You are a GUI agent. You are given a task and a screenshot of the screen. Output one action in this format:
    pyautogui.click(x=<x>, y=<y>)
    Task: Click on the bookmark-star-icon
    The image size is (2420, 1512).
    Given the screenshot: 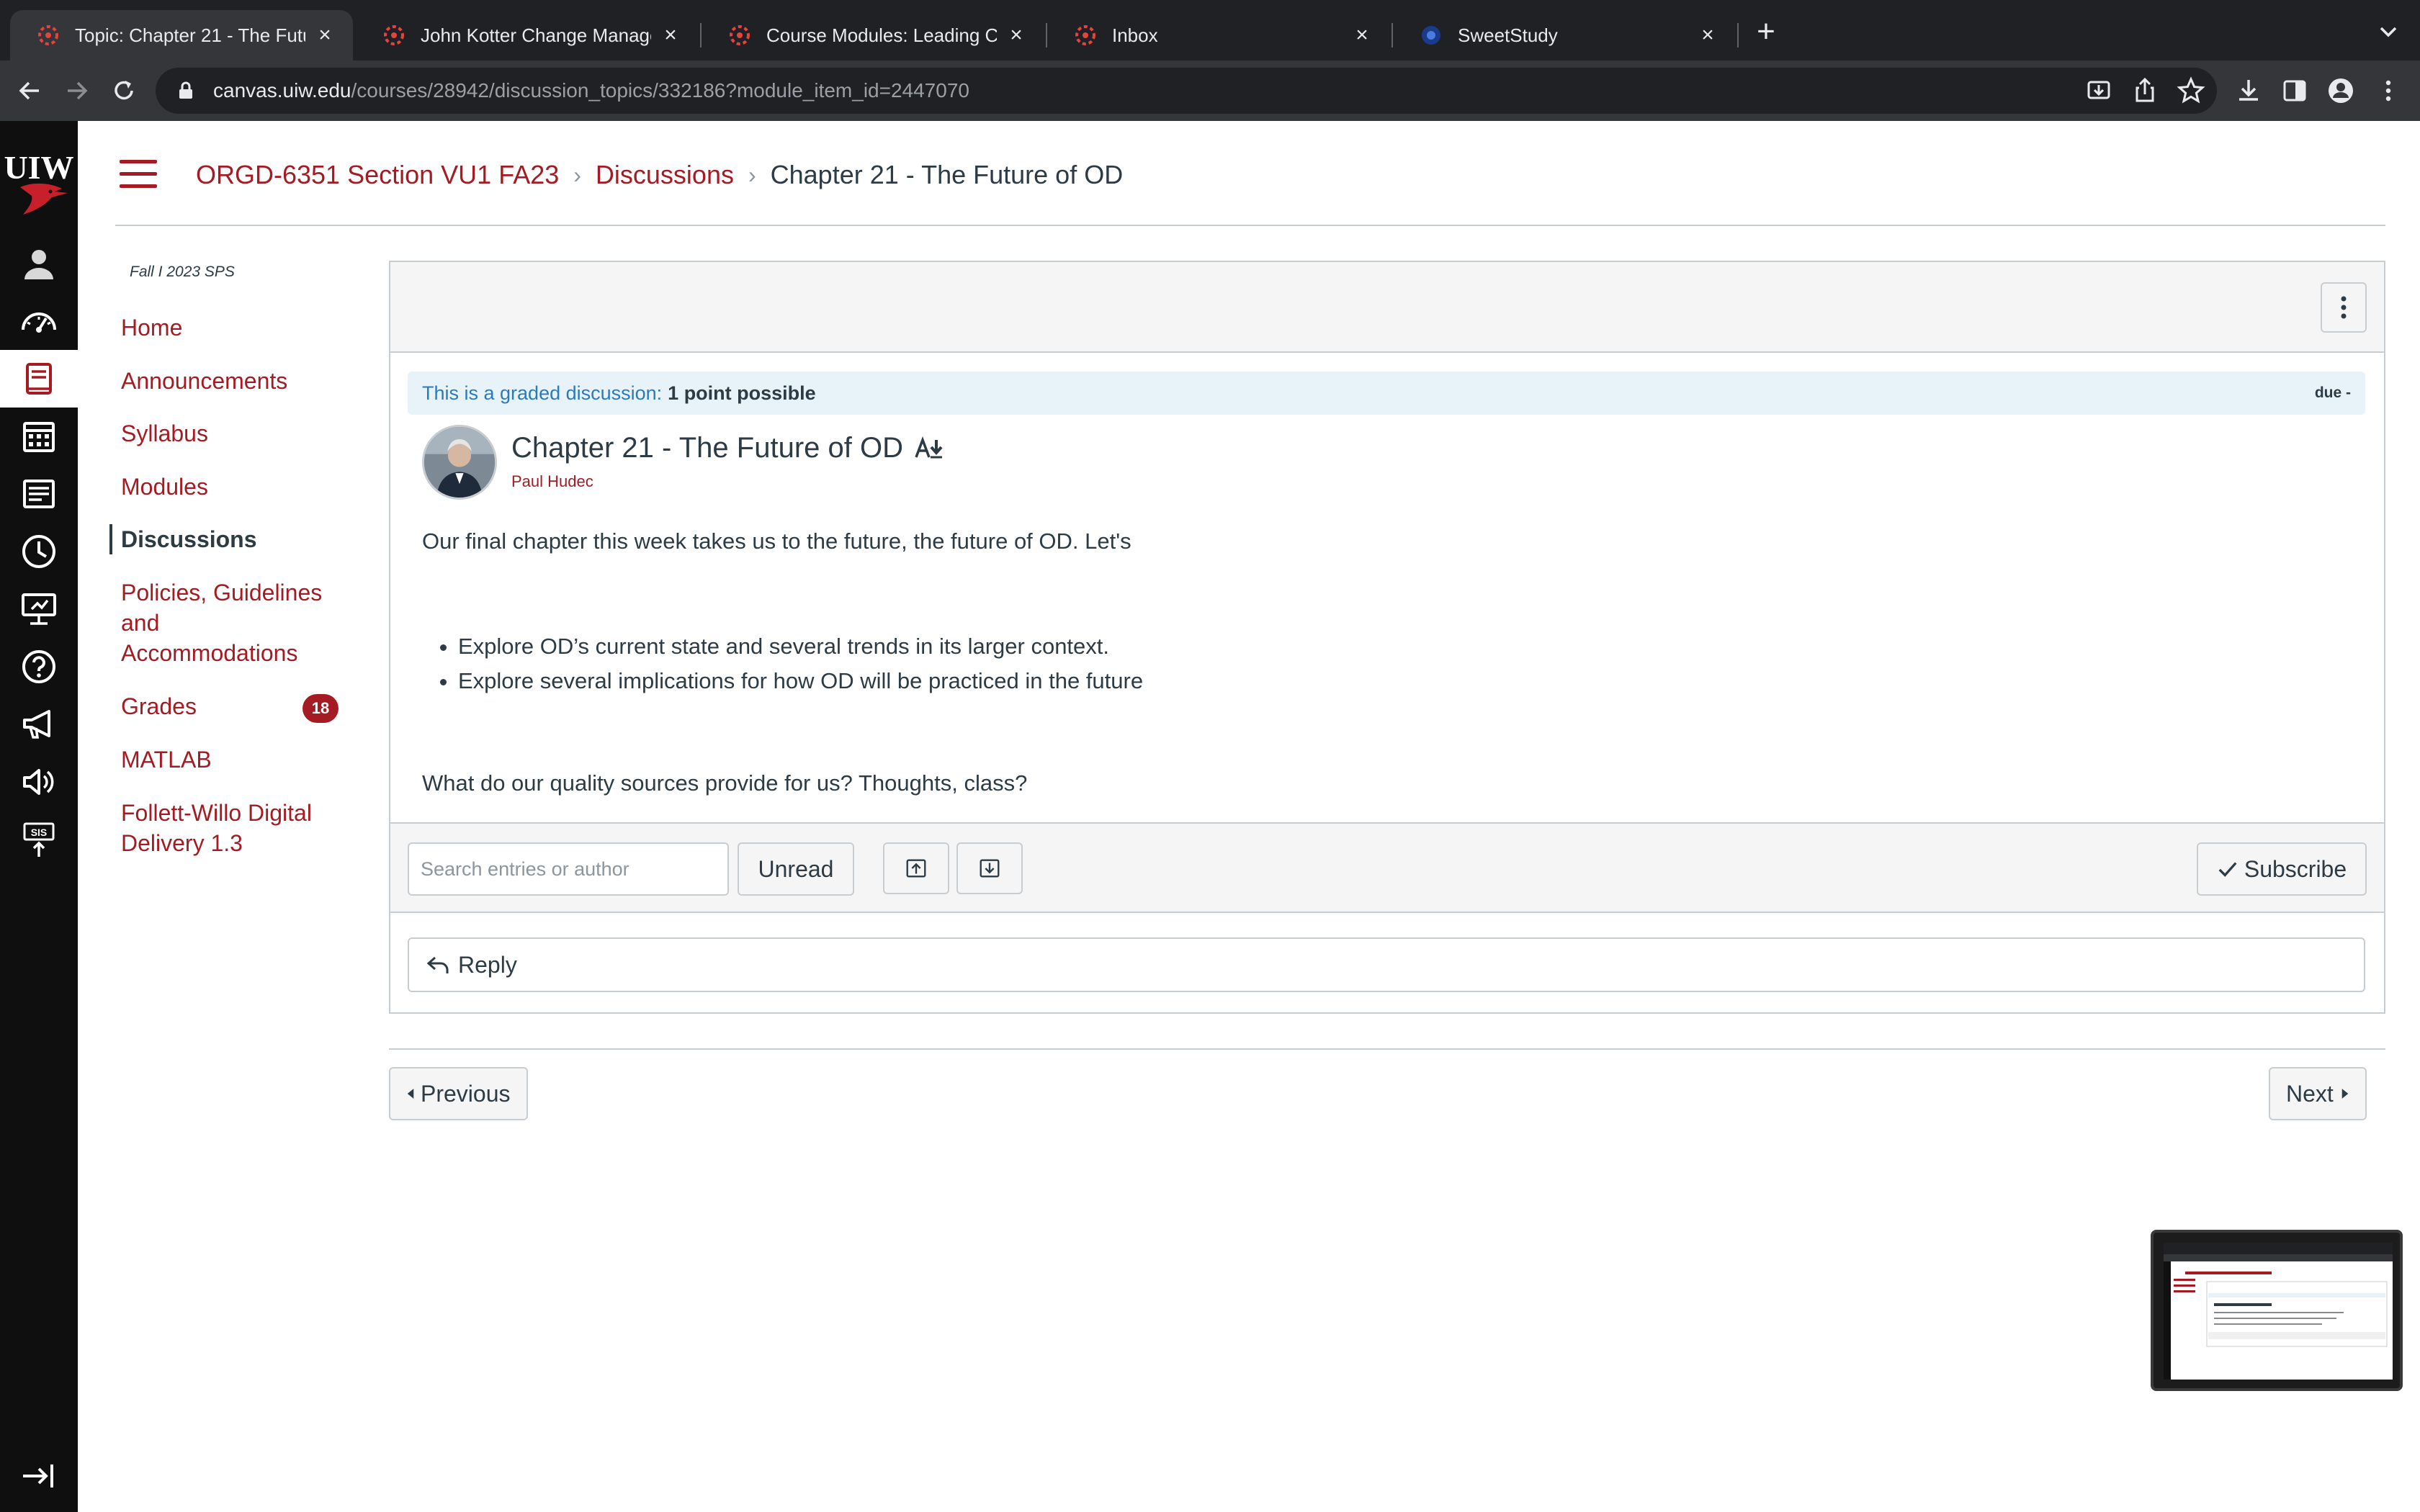 What is the action you would take?
    pyautogui.click(x=2191, y=90)
    